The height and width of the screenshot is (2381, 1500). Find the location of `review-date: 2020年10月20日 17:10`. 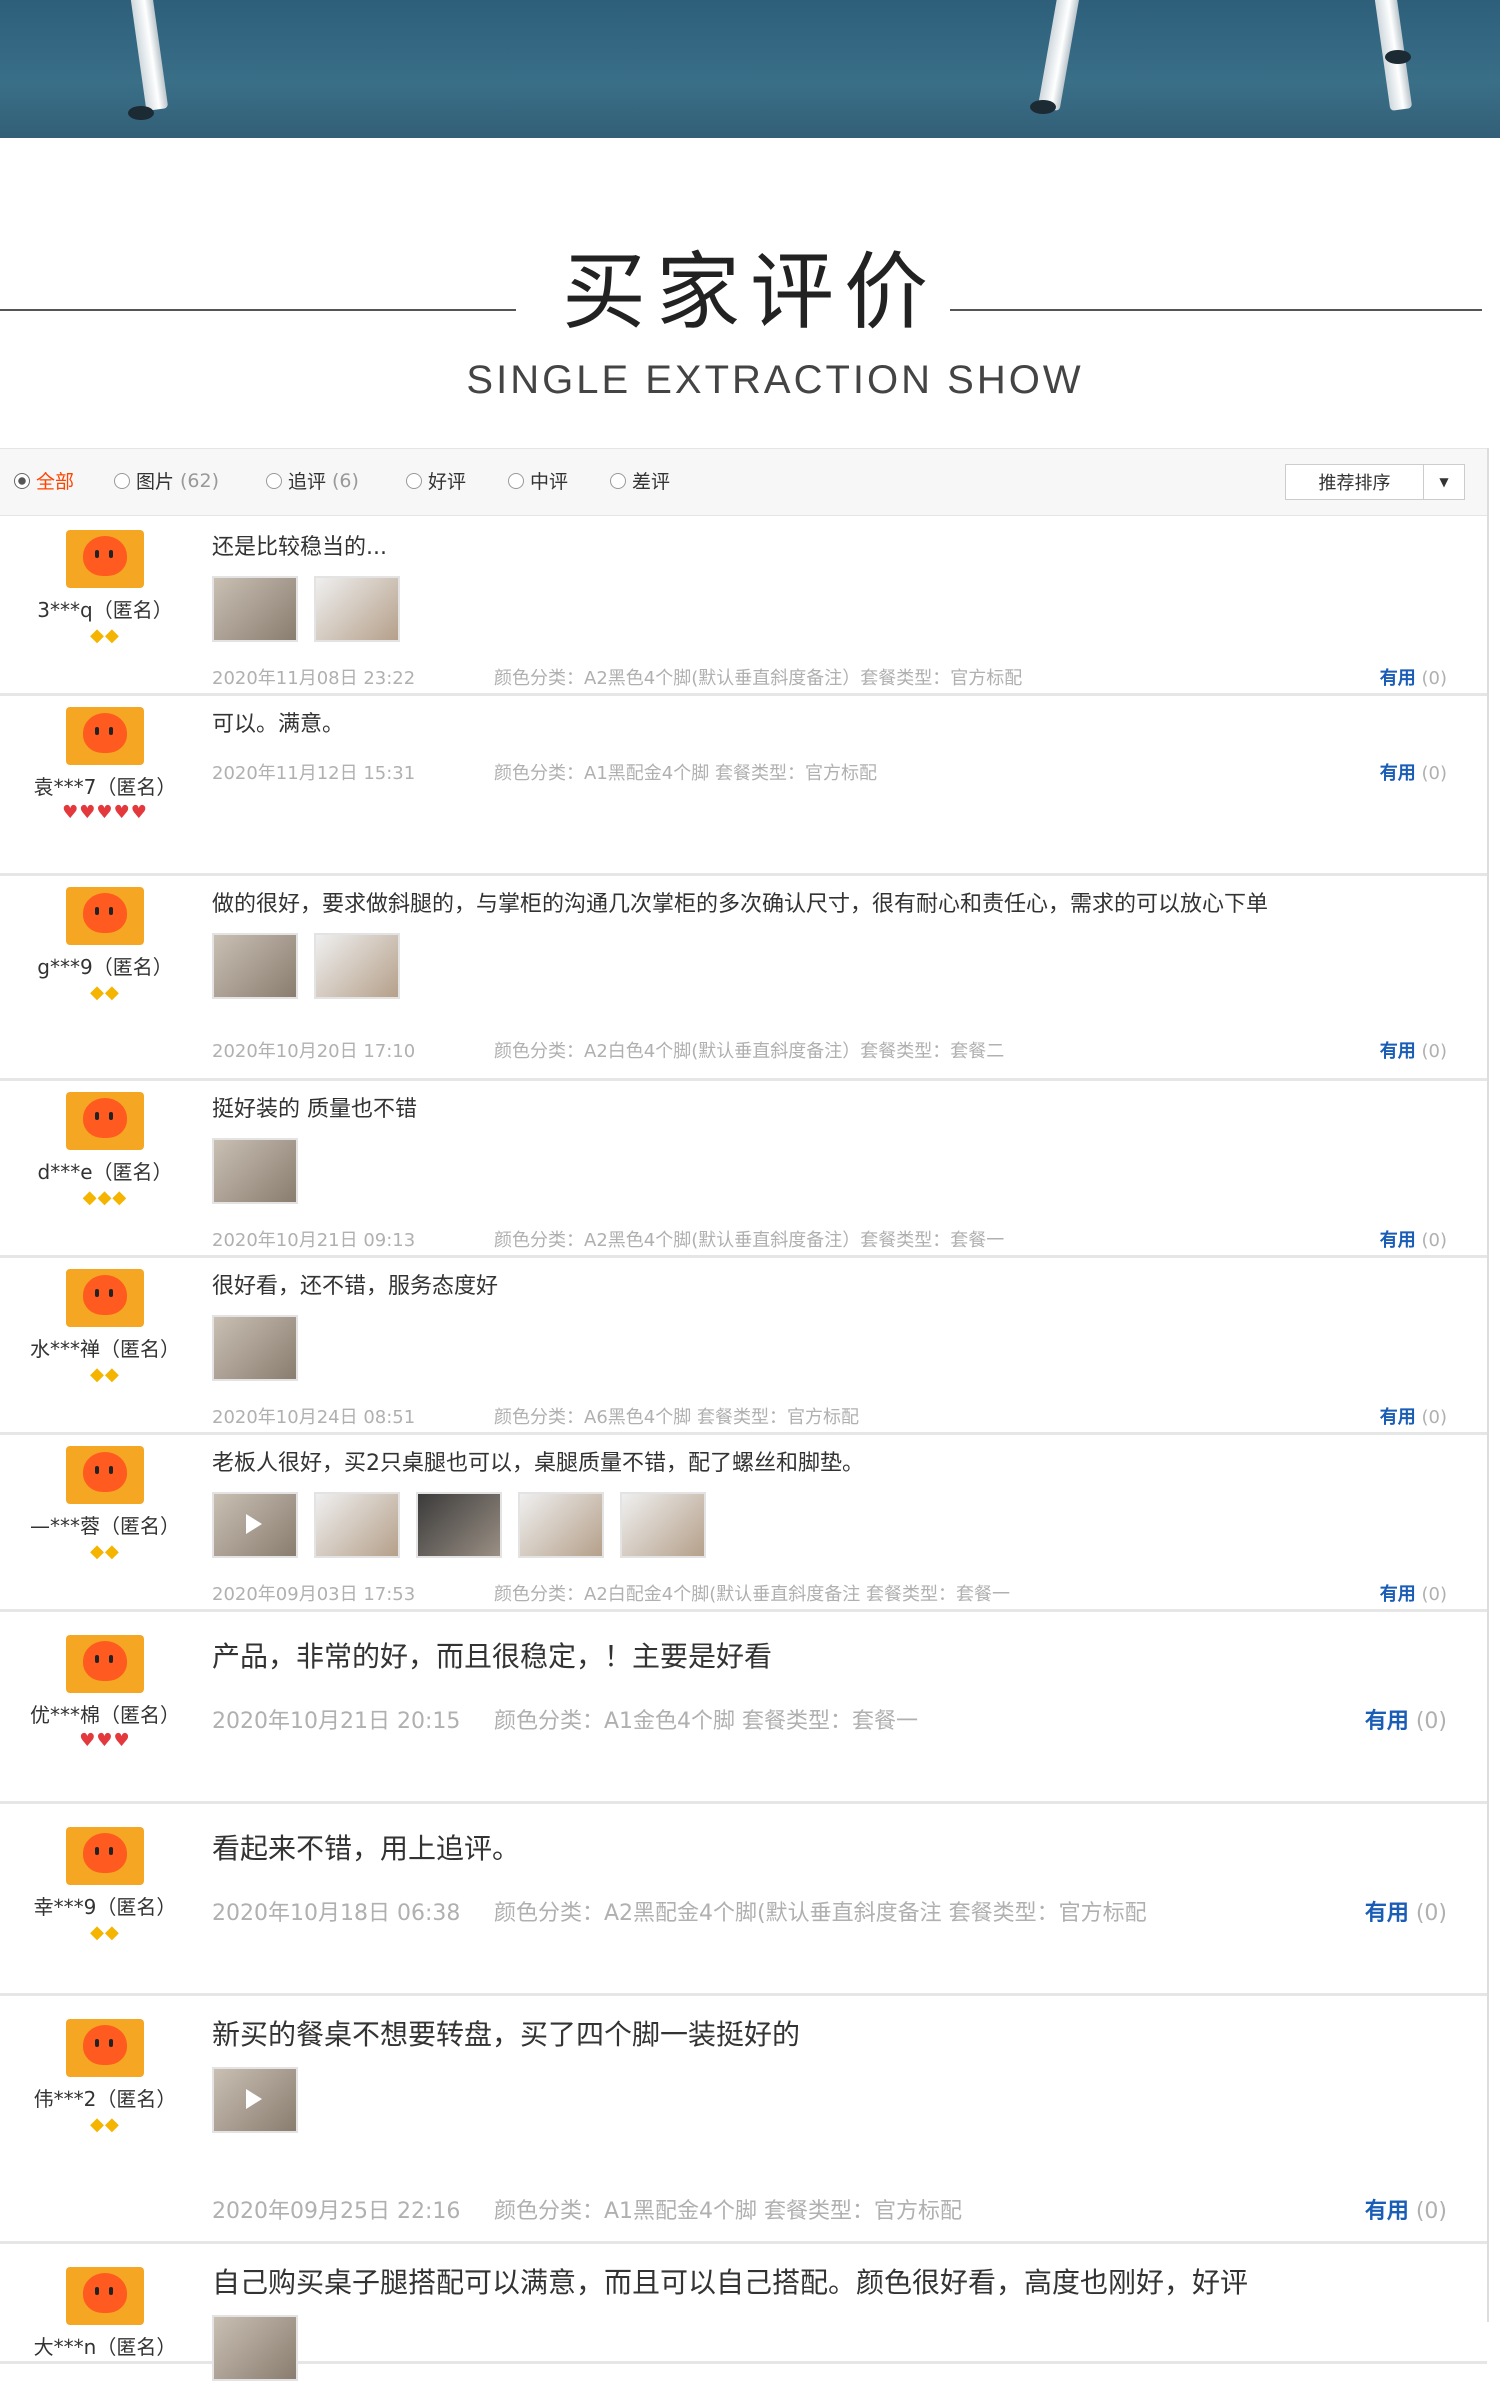

review-date: 2020年10月20日 17:10 is located at coordinates (314, 1051).